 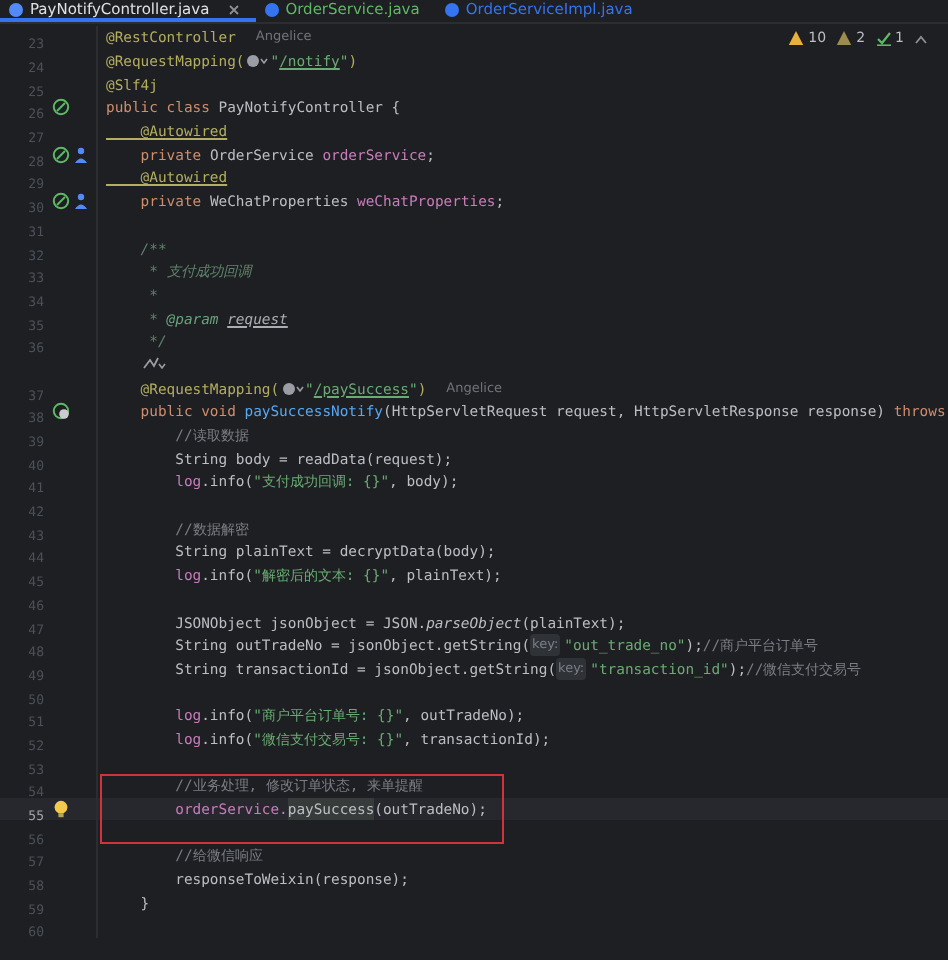 I want to click on lightbulb-icon, so click(x=61, y=809).